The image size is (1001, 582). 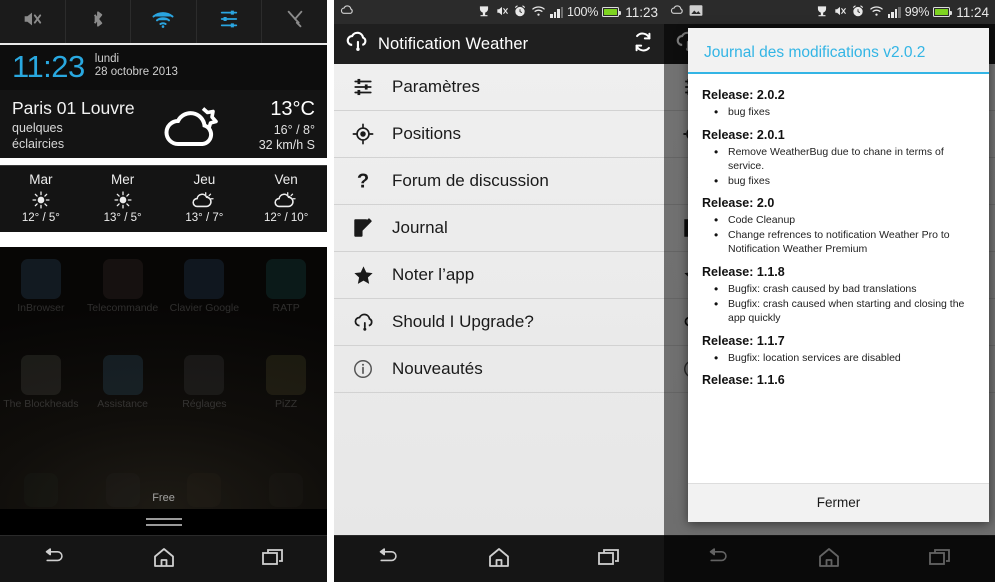 I want to click on quick-toggle-sound-mute, so click(x=33, y=21).